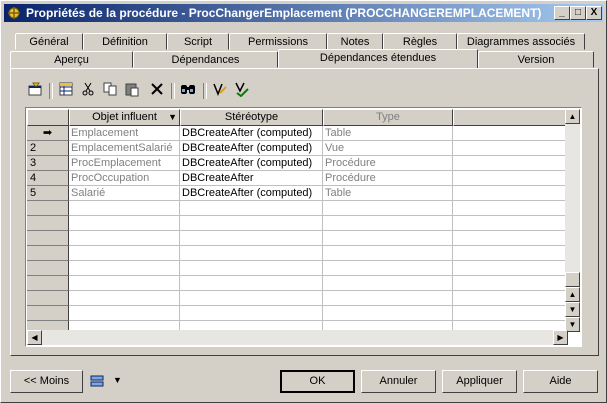  Describe the element at coordinates (172, 117) in the screenshot. I see `dropdown-arrow-icon: ▼` at that location.